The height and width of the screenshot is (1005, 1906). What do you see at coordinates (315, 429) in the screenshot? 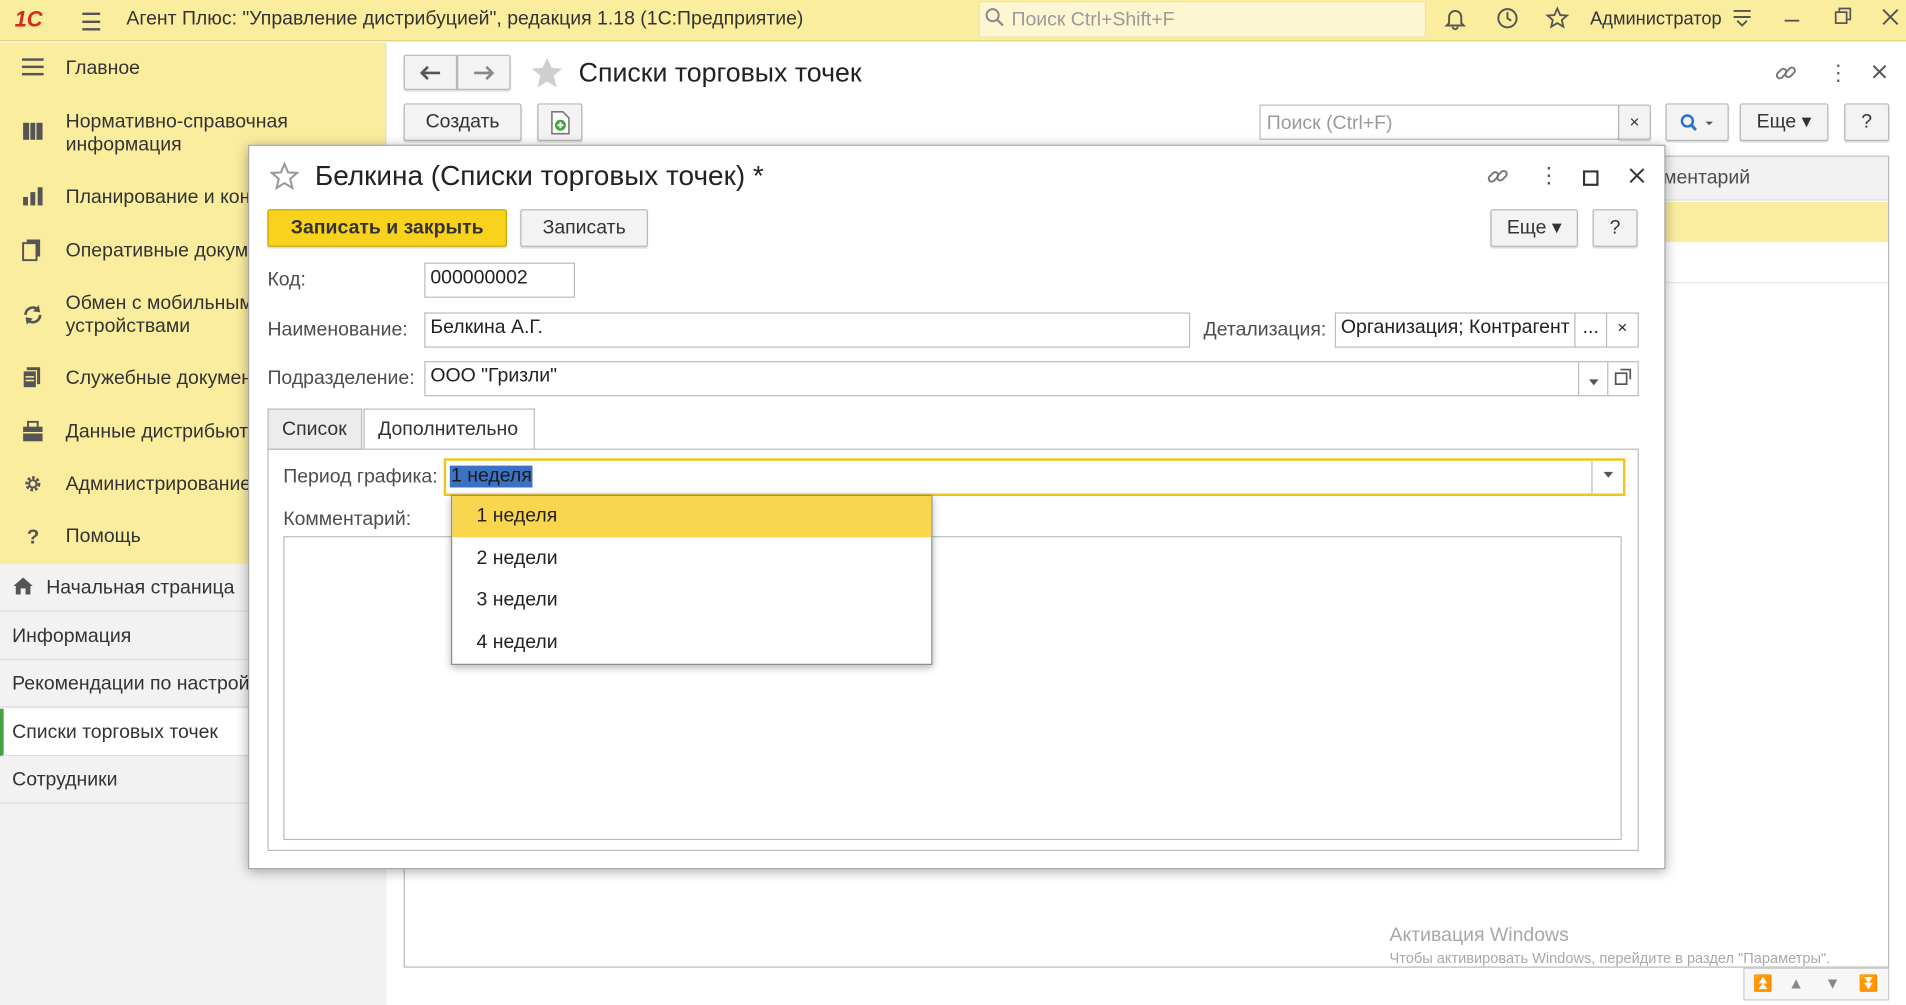
I see `tab-list: Список` at bounding box center [315, 429].